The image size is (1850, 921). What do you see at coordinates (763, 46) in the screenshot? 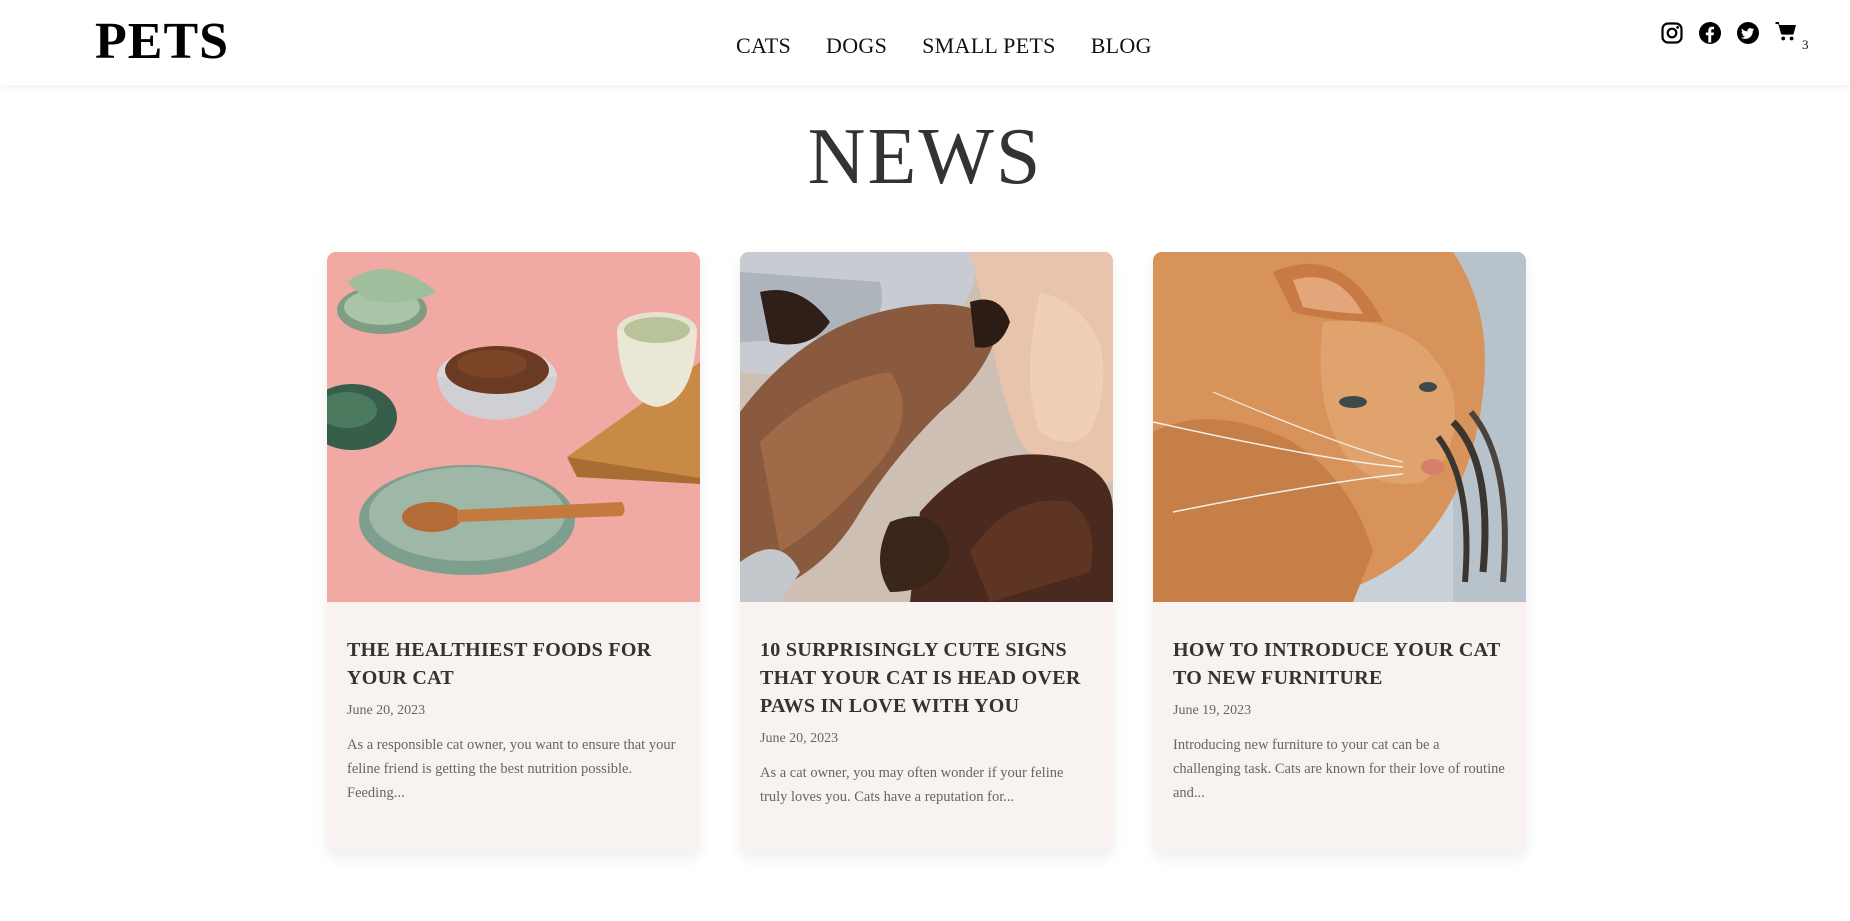
I see `nav-link-cats: CATS` at bounding box center [763, 46].